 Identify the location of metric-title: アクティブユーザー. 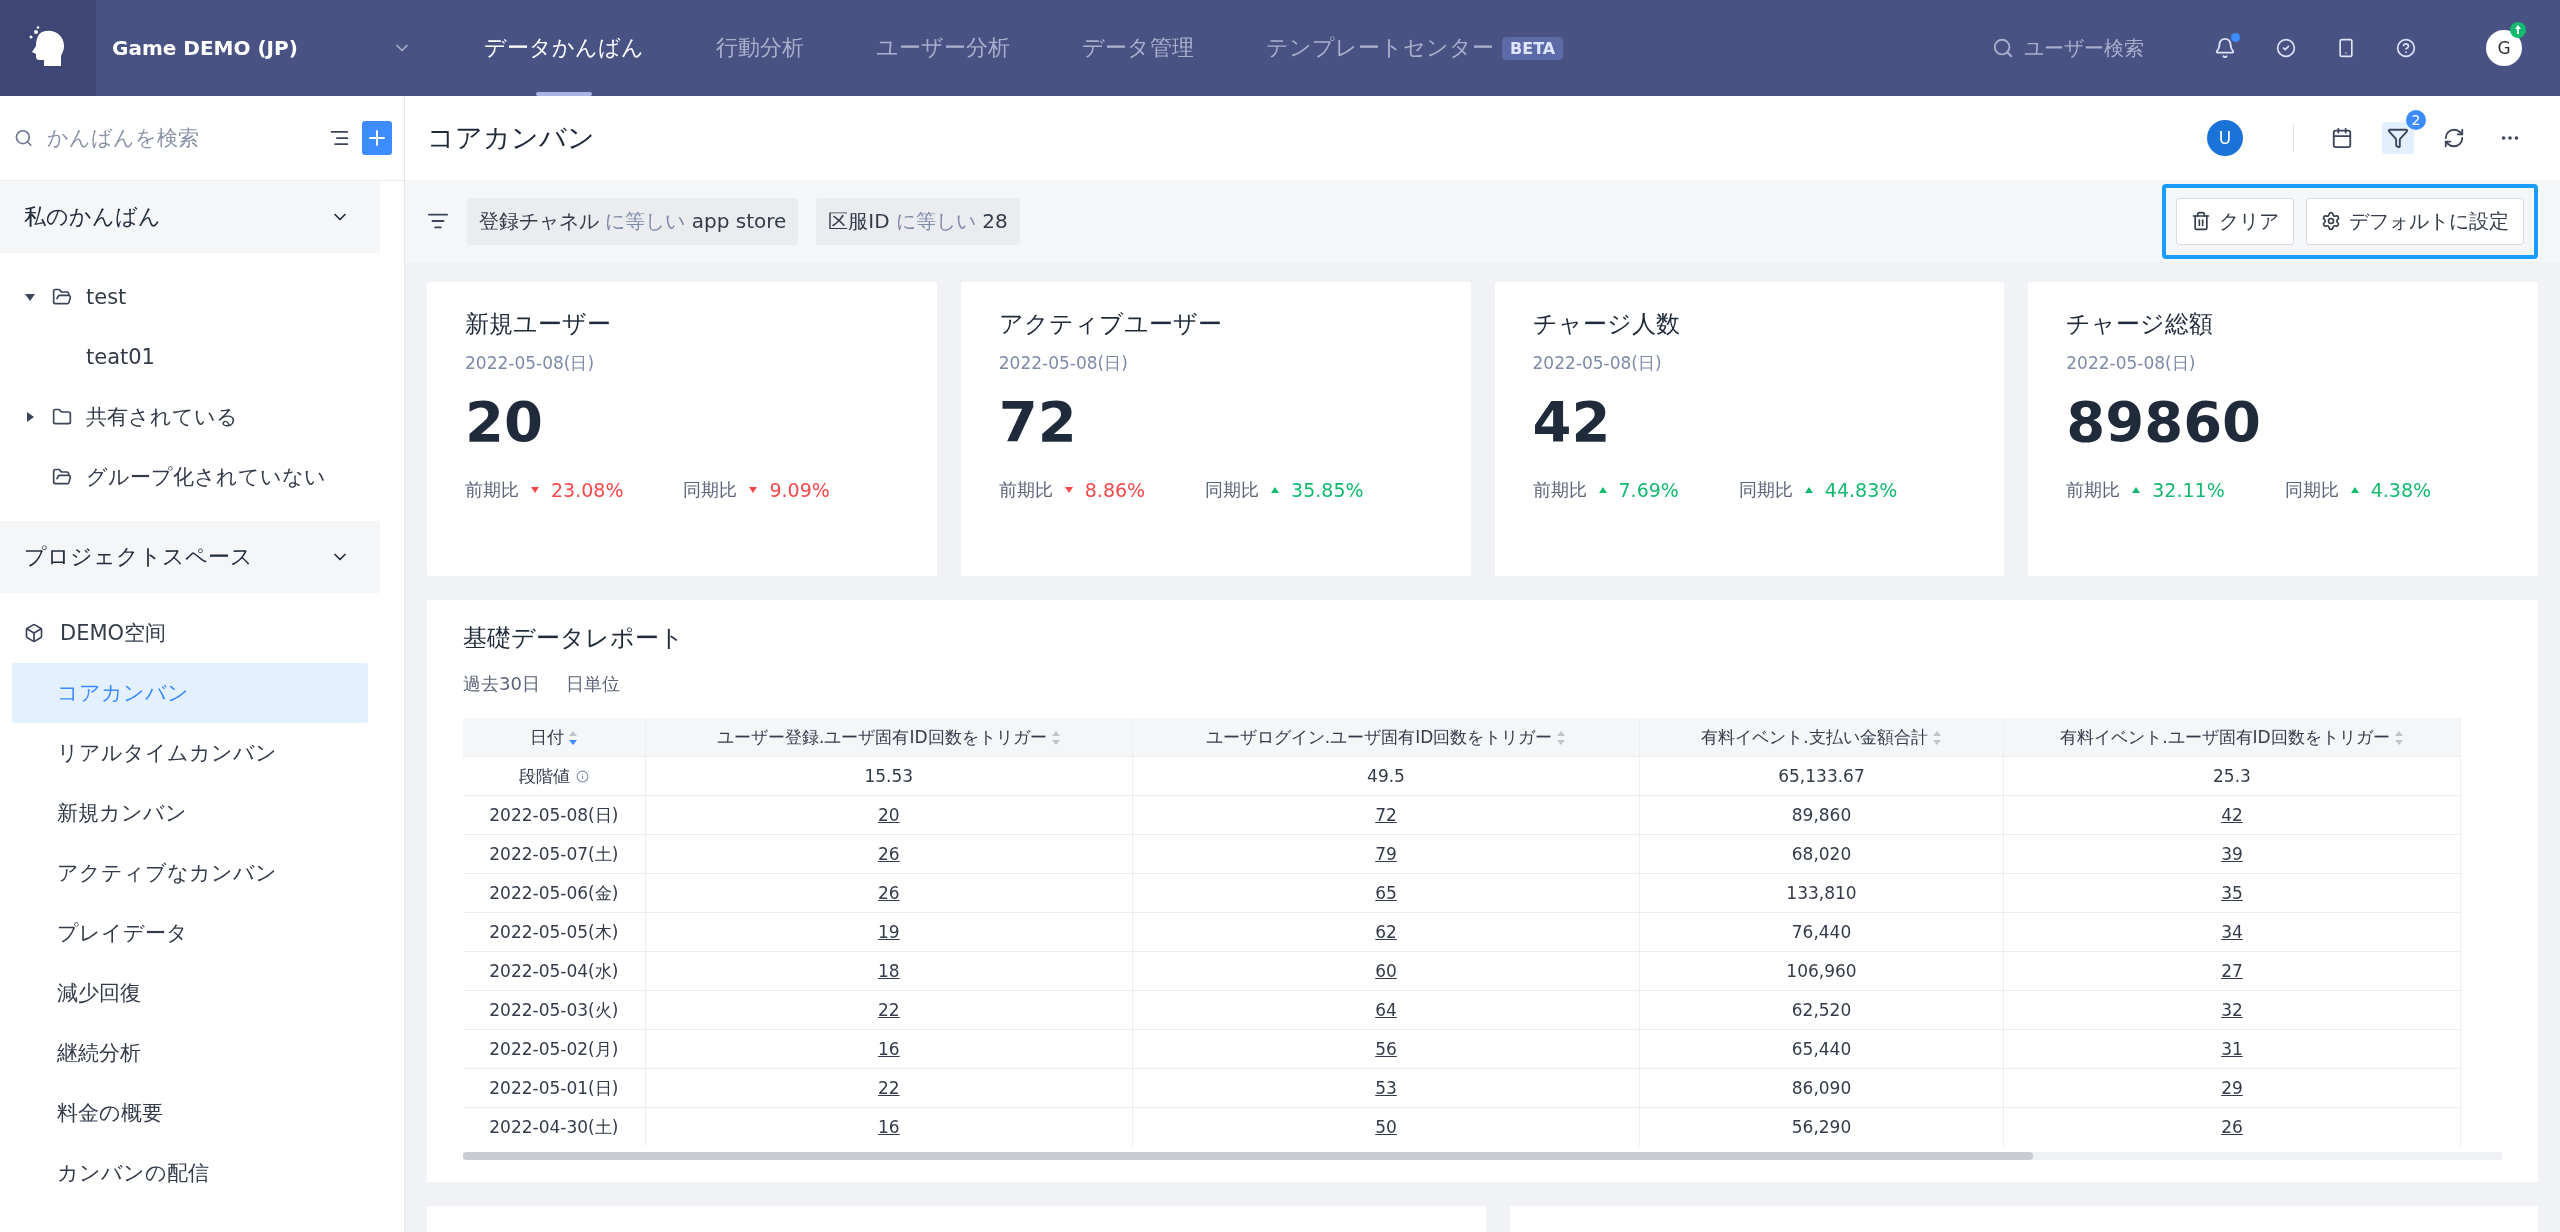
(1110, 324).